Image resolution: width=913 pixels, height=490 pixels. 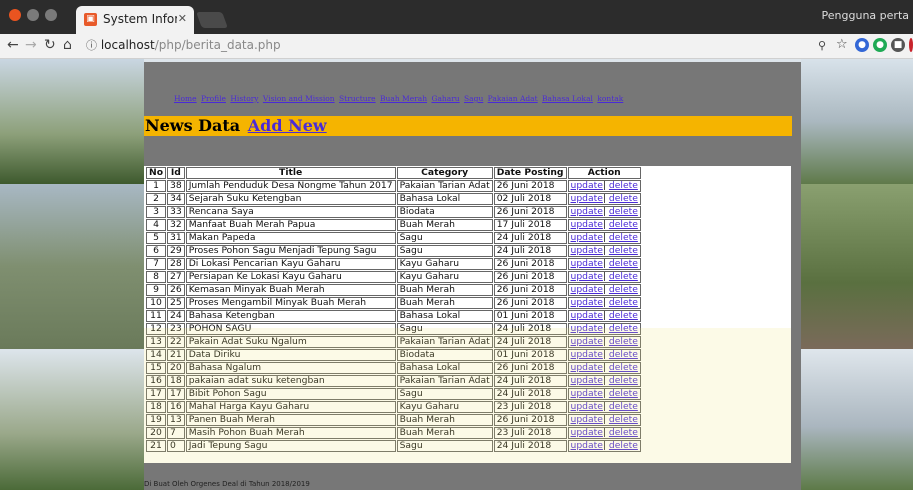 What do you see at coordinates (911, 45) in the screenshot?
I see `pinterest-icon` at bounding box center [911, 45].